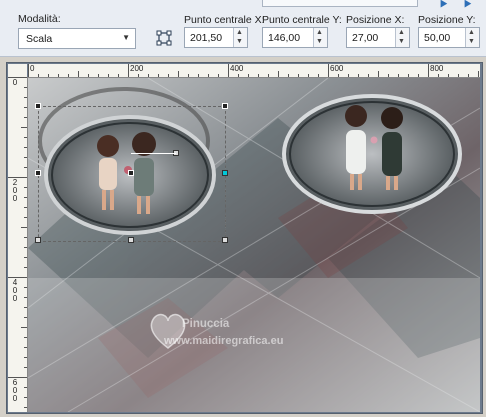 The width and height of the screenshot is (486, 417). I want to click on ruler-top-ticks, so click(253, 70).